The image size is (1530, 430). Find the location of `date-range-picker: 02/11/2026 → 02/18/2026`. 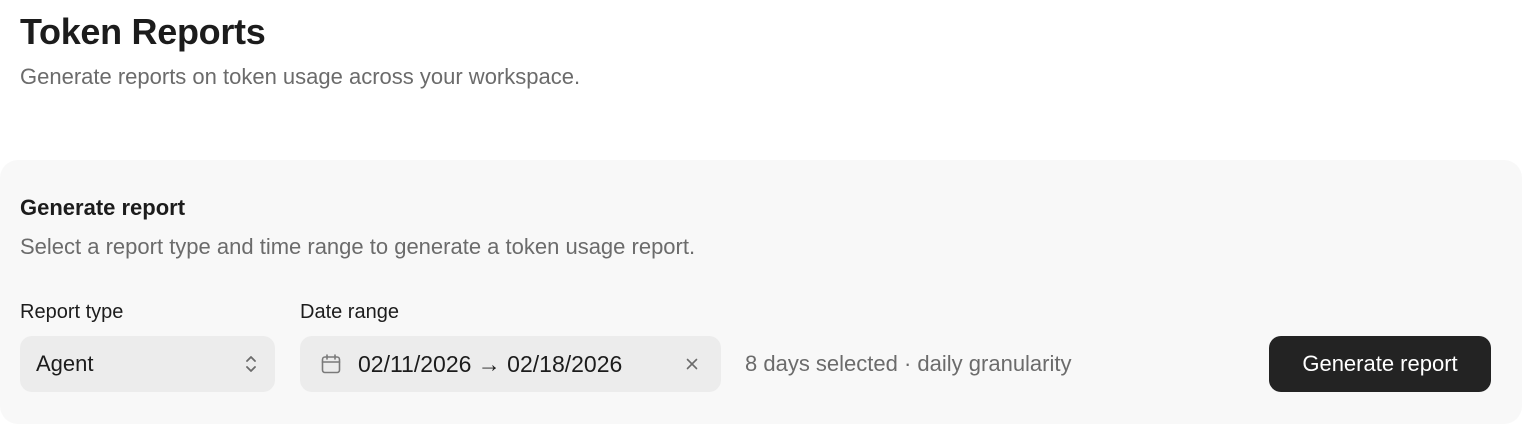

date-range-picker: 02/11/2026 → 02/18/2026 is located at coordinates (510, 364).